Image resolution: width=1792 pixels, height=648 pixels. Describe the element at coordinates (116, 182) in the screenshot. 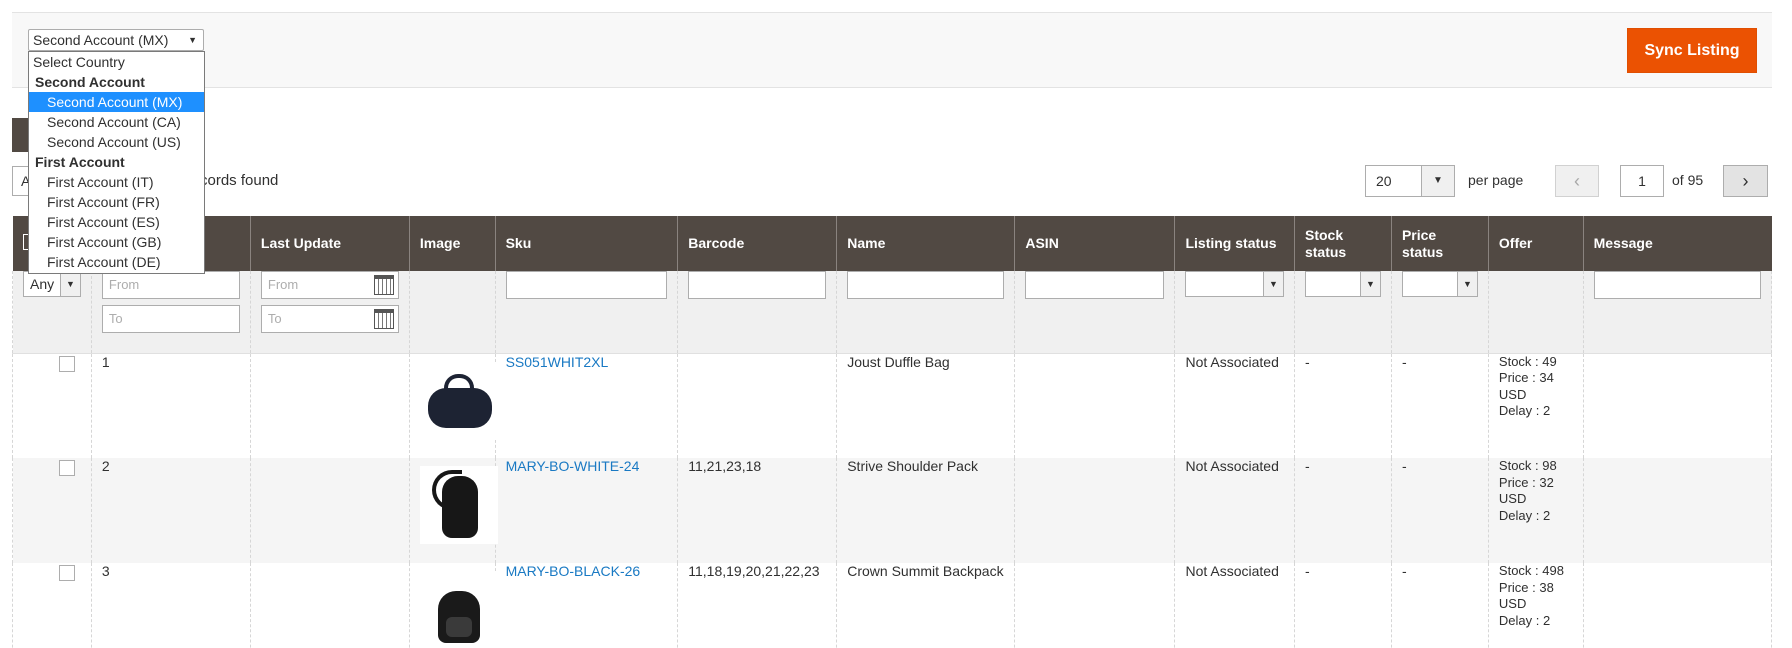

I see `dropdown-option-first-it: First Account (IT)` at that location.